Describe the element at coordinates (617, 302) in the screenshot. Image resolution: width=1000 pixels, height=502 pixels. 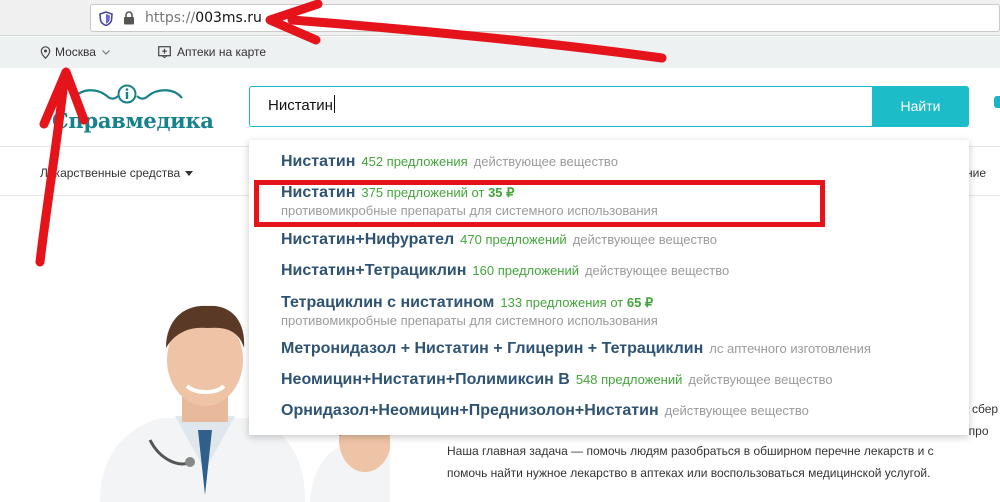
I see `price-prefix: от` at that location.